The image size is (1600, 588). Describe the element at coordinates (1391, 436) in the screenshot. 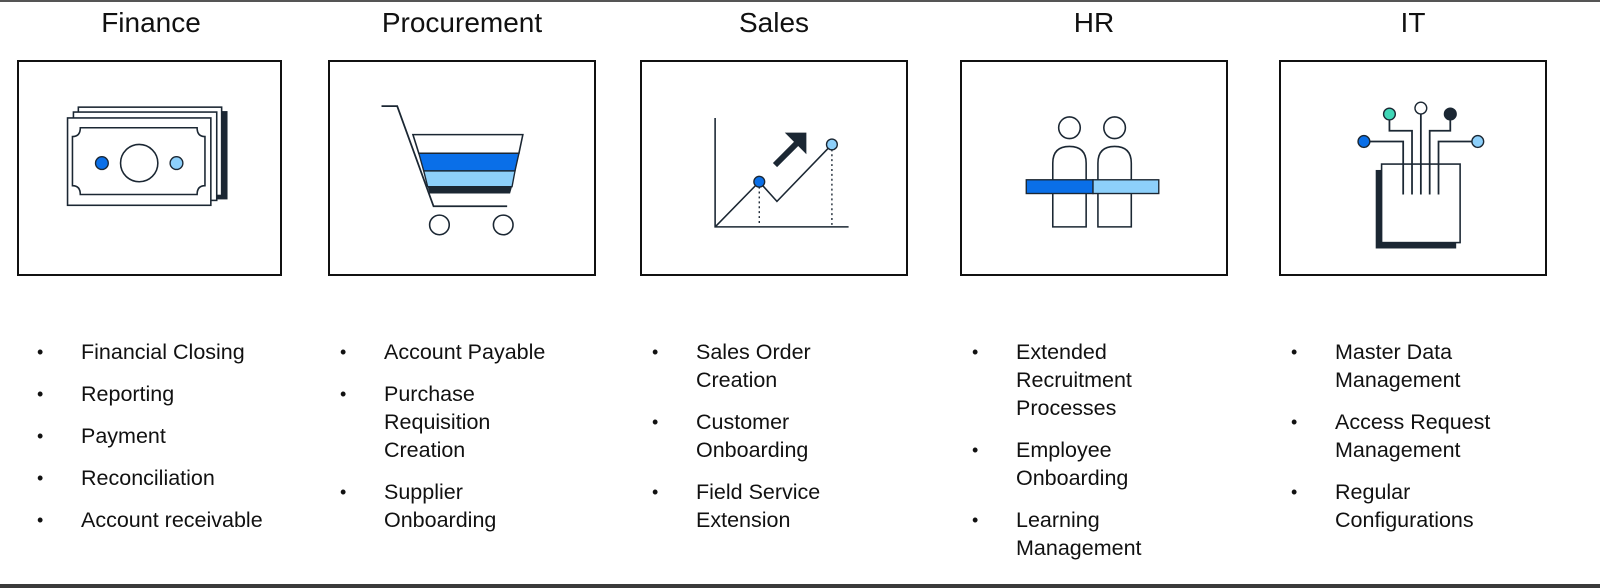

I see `list-item: • Access Request Management` at that location.